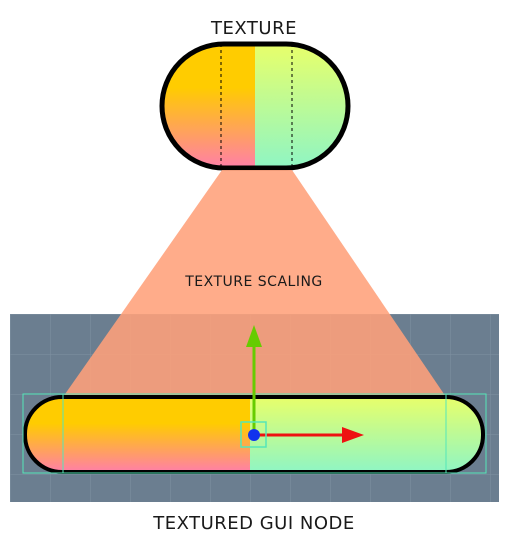 The height and width of the screenshot is (549, 508). I want to click on texture-image, so click(255, 106).